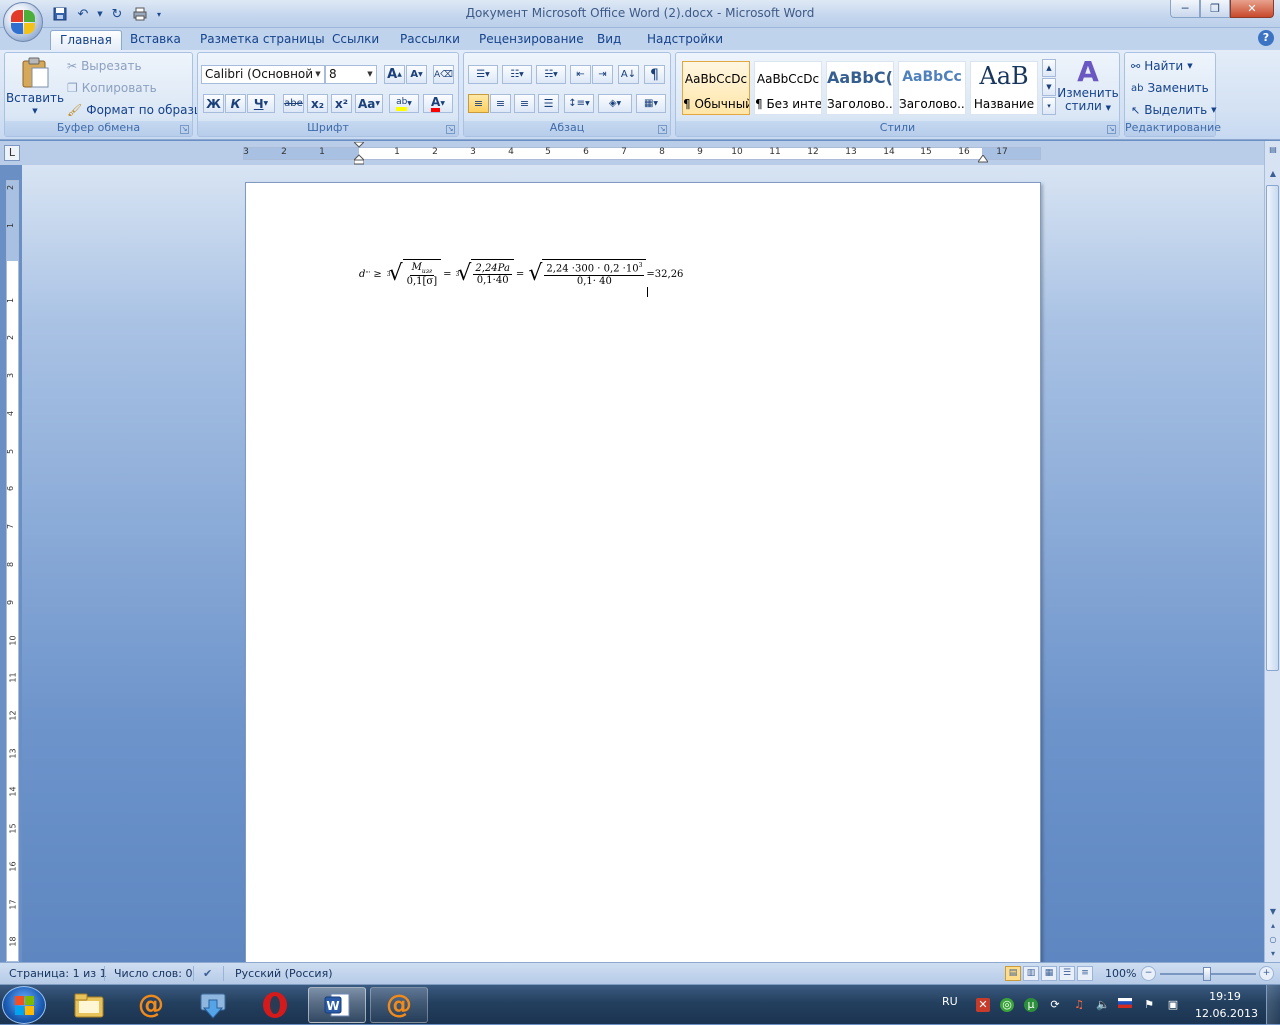 The height and width of the screenshot is (1025, 1280). What do you see at coordinates (404, 103) in the screenshot?
I see `highlight-button: ab ▼` at bounding box center [404, 103].